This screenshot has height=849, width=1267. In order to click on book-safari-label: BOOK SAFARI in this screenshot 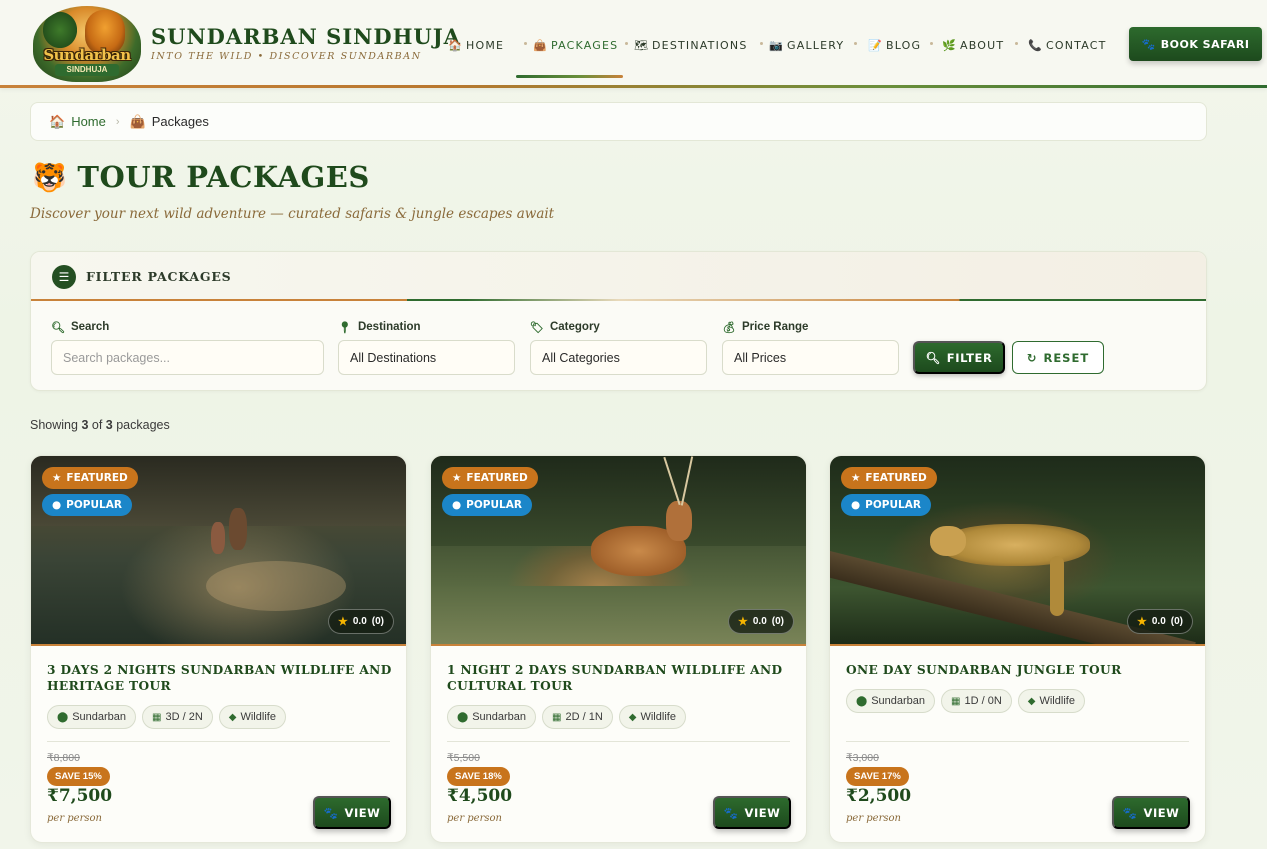, I will do `click(1205, 44)`.